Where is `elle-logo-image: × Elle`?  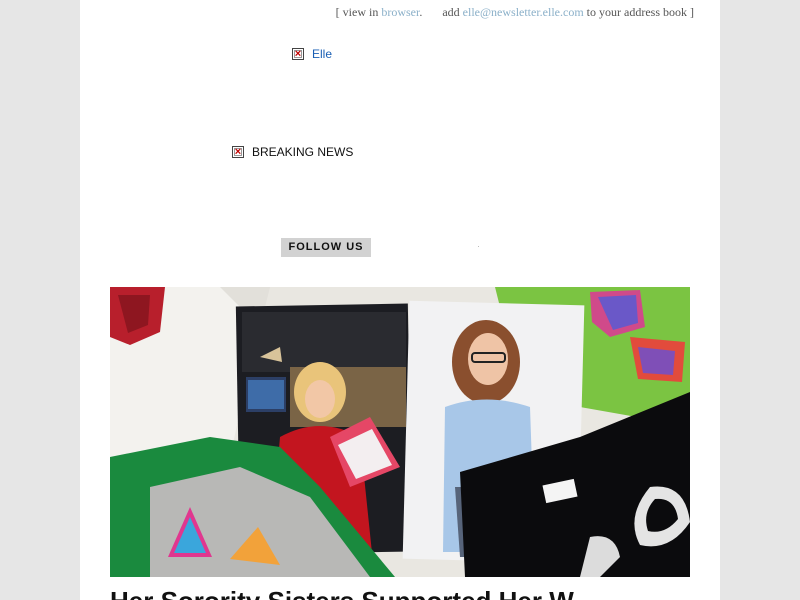
elle-logo-image: × Elle is located at coordinates (312, 54).